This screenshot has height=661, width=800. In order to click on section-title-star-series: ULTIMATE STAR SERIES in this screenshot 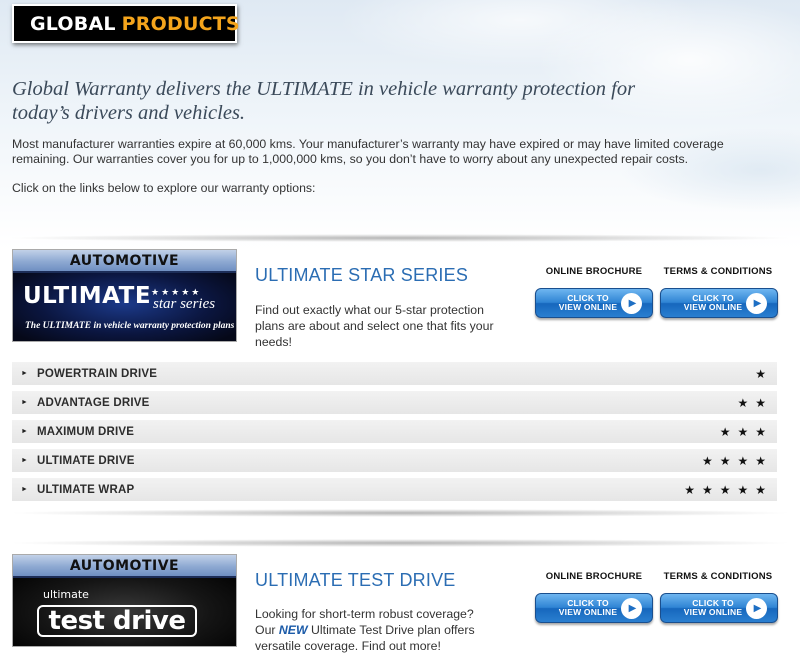, I will do `click(361, 275)`.